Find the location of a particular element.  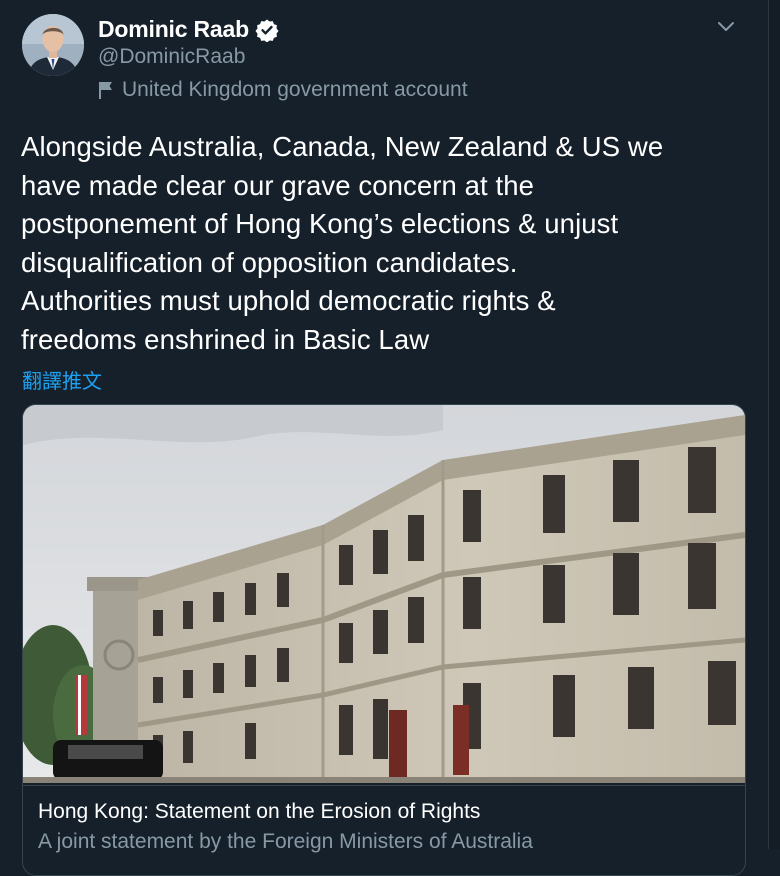

government-account-label: United Kingdom government account is located at coordinates (283, 90).